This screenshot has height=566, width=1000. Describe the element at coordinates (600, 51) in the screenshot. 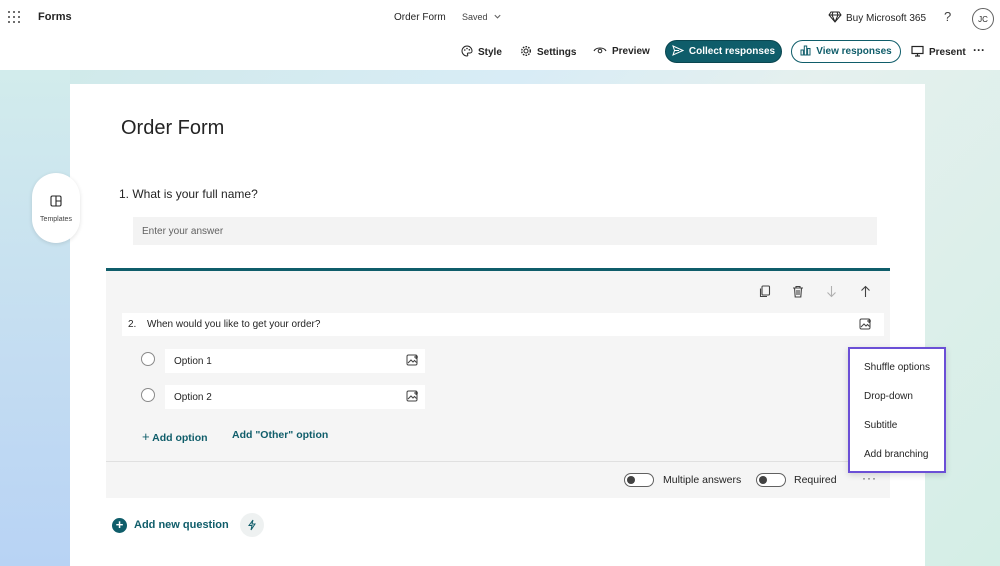

I see `eye-icon` at that location.